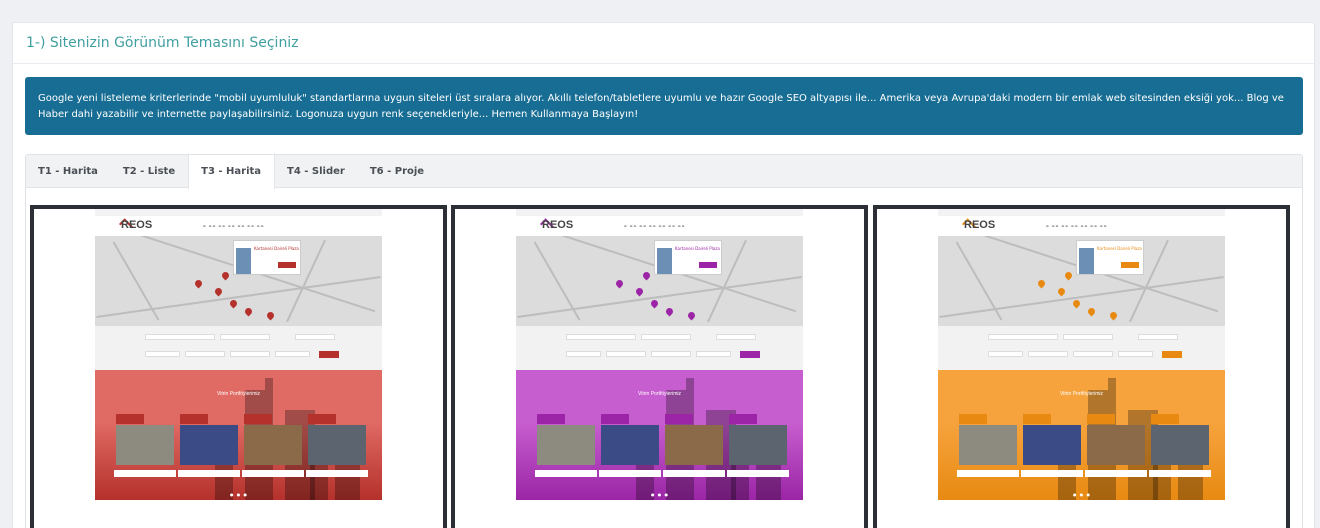 This screenshot has height=528, width=1320. I want to click on tab-t3-harita: T3 - Harita, so click(232, 172).